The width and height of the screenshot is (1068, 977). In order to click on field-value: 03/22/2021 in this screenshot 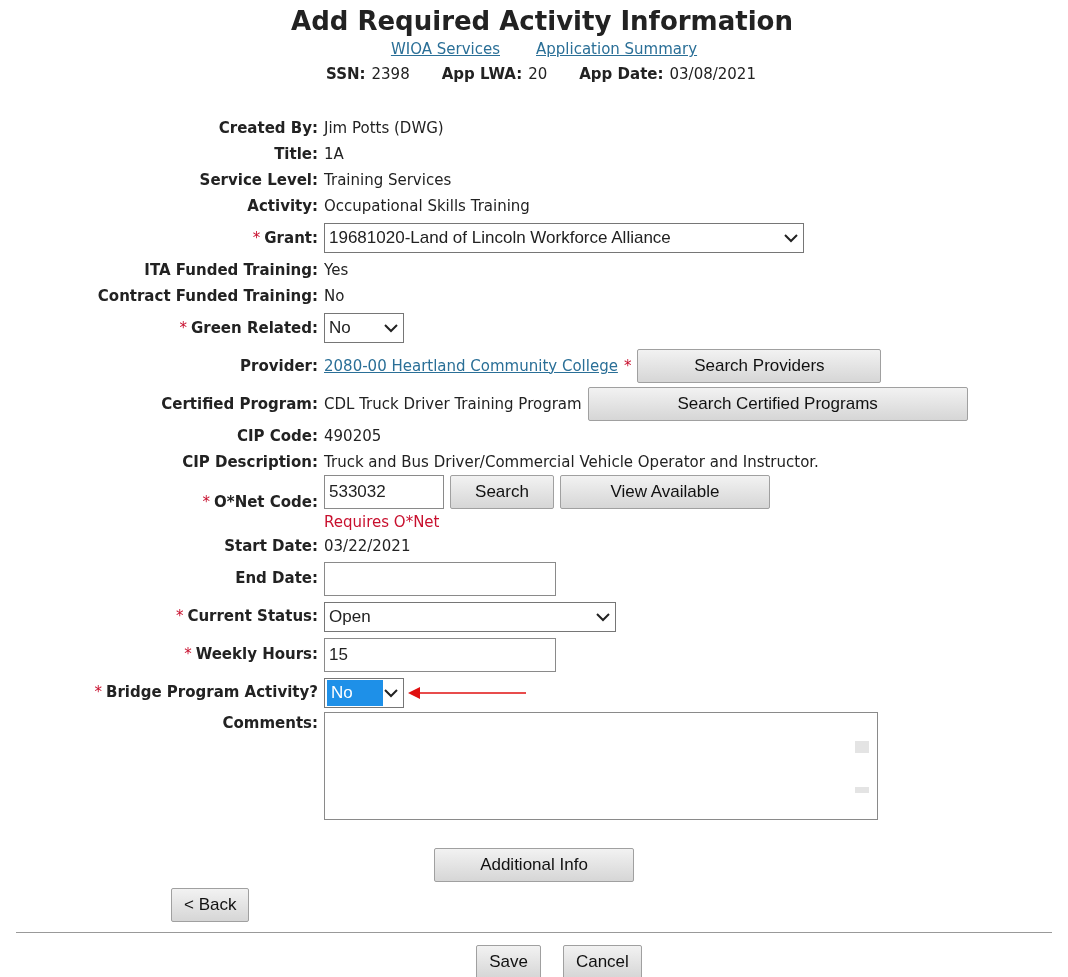, I will do `click(367, 547)`.